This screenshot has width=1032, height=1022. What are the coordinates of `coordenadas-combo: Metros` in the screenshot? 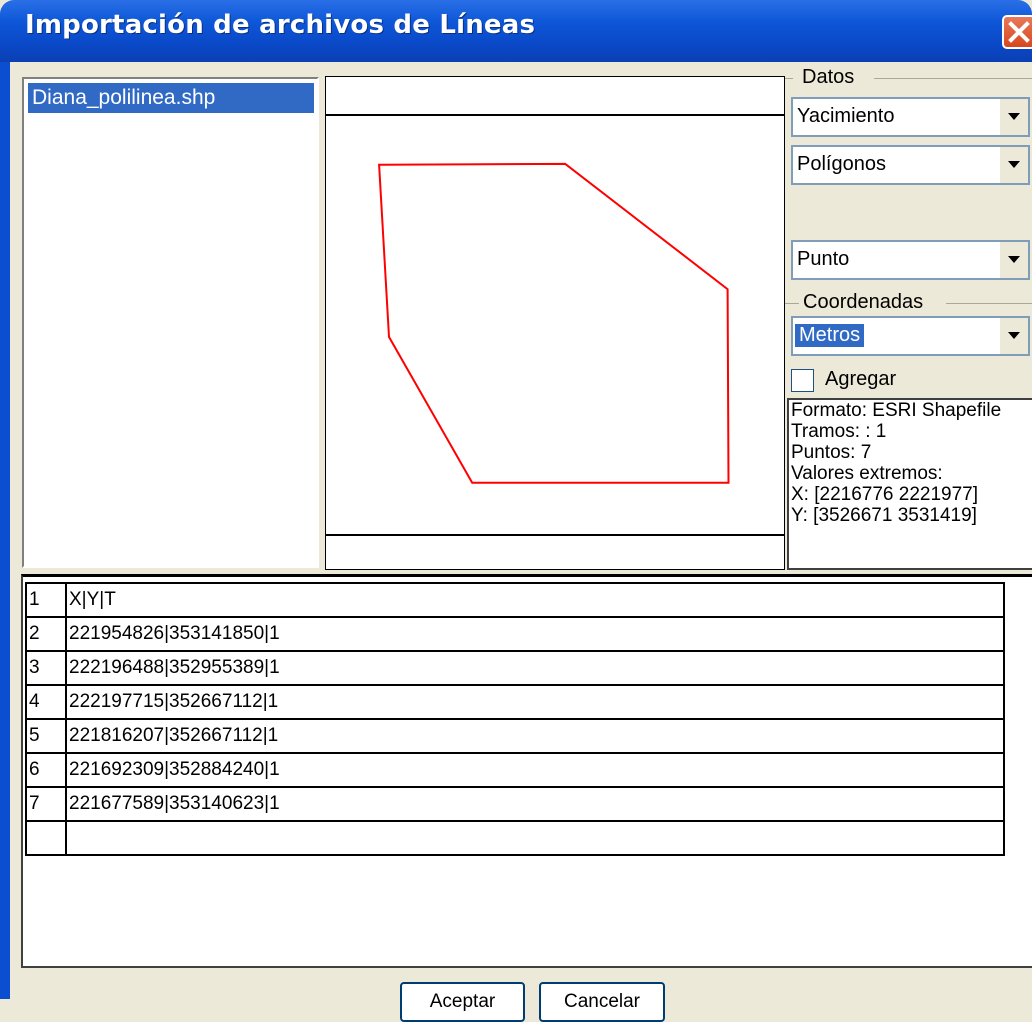 It's located at (910, 336).